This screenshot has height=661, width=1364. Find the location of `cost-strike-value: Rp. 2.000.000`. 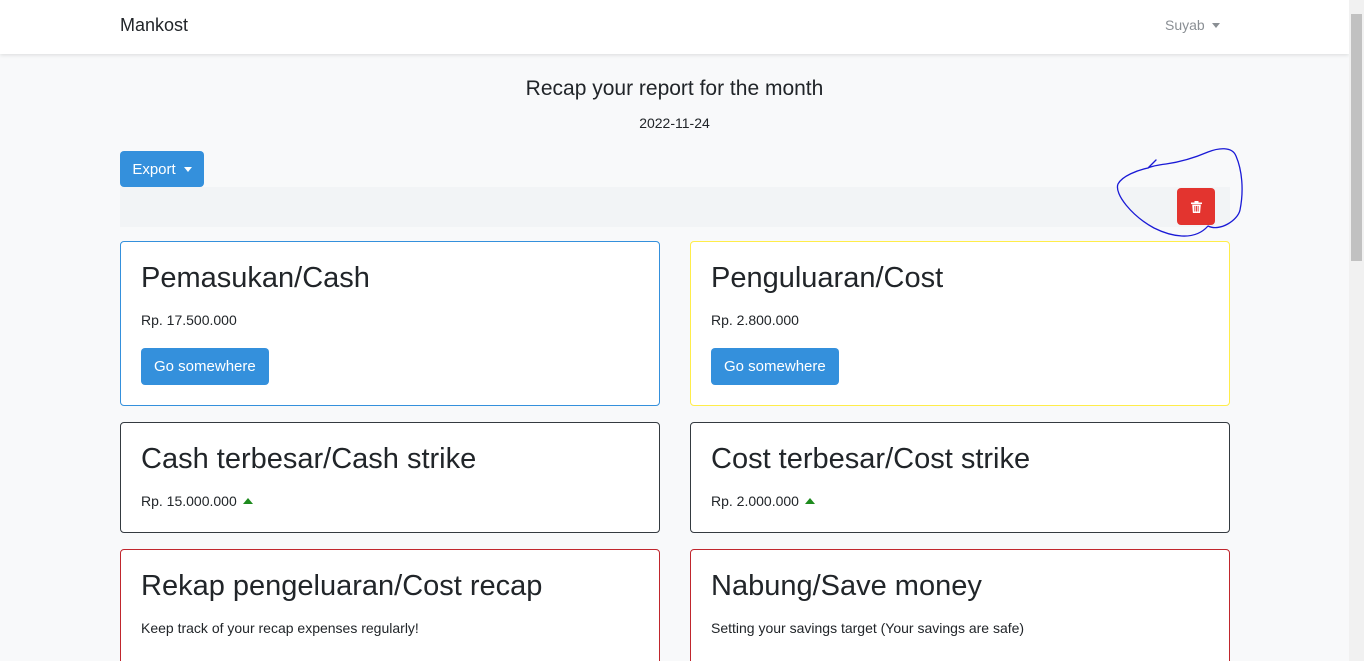

cost-strike-value: Rp. 2.000.000 is located at coordinates (763, 501).